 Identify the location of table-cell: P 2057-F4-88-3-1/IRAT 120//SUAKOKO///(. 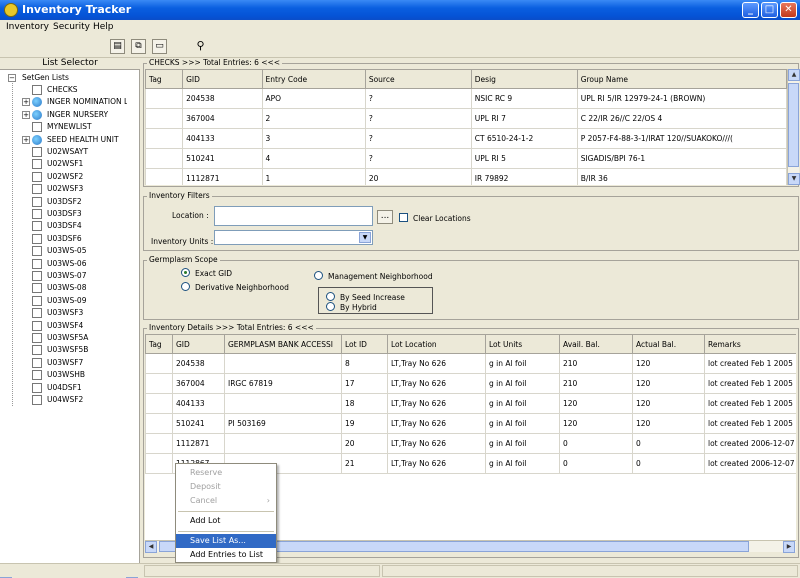
(681, 138).